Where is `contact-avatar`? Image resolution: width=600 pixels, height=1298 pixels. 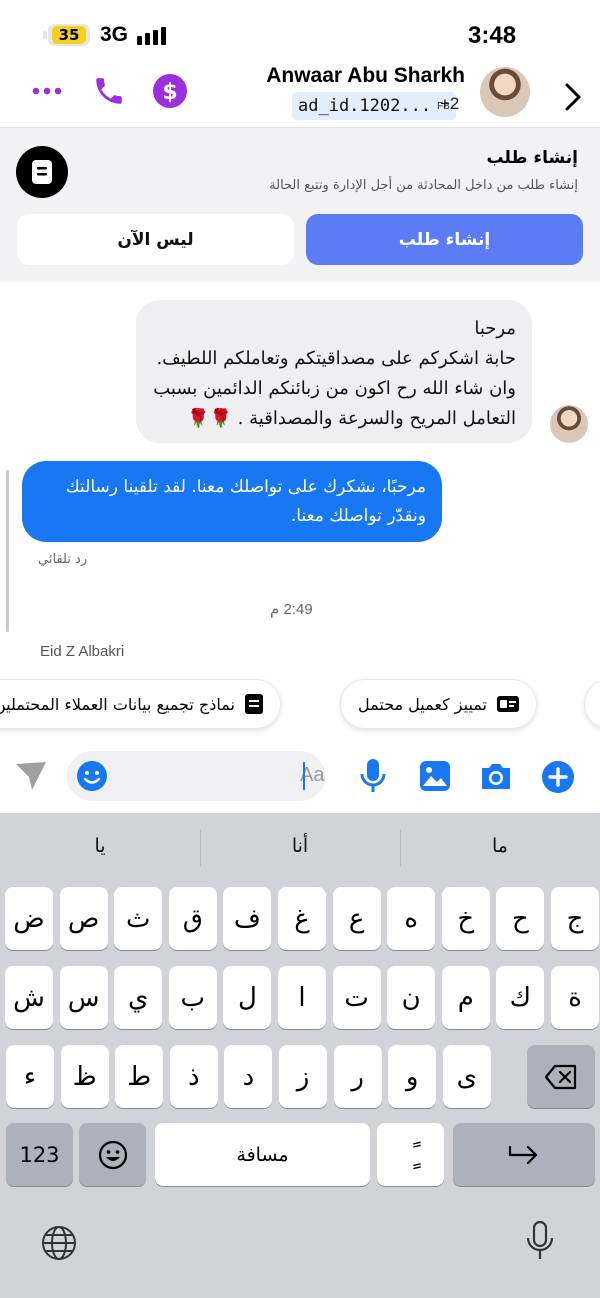 contact-avatar is located at coordinates (505, 92).